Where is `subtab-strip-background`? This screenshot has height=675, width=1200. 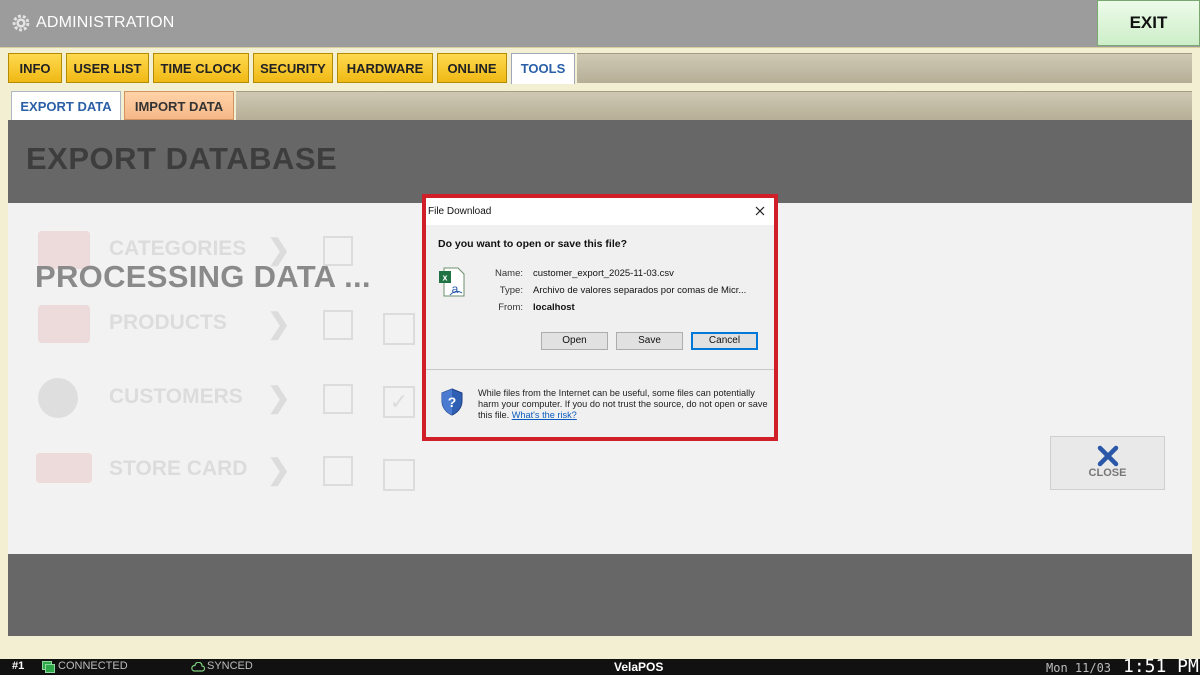
subtab-strip-background is located at coordinates (714, 105).